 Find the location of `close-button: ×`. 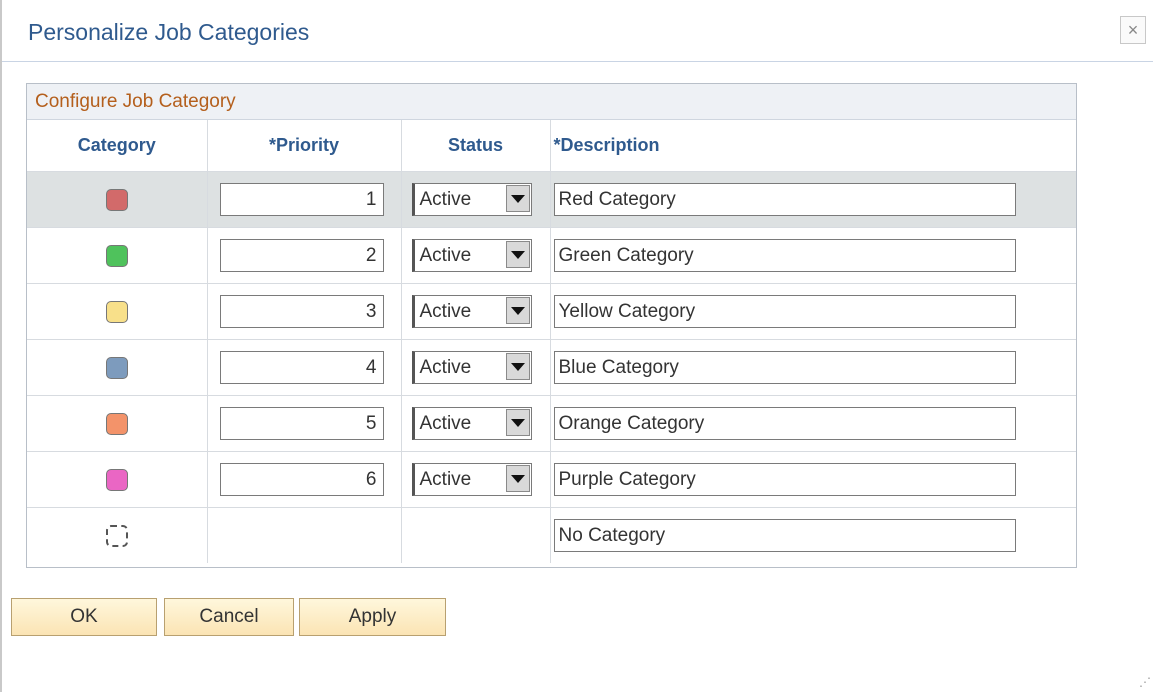

close-button: × is located at coordinates (1133, 30).